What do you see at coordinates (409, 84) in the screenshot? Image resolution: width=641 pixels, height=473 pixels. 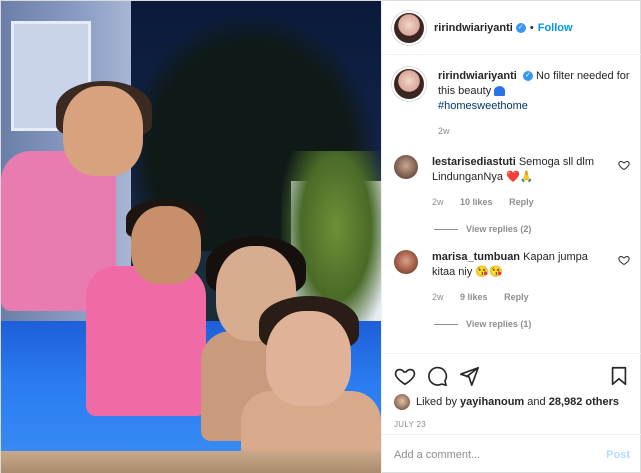 I see `caption-author-avatar` at bounding box center [409, 84].